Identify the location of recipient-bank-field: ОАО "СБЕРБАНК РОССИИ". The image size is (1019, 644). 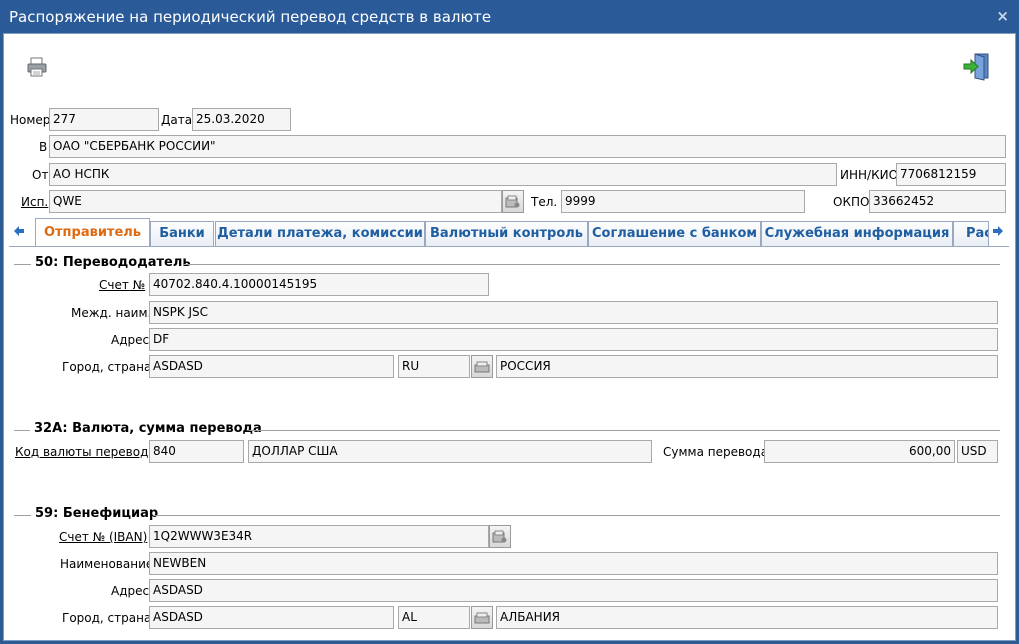
(527, 146).